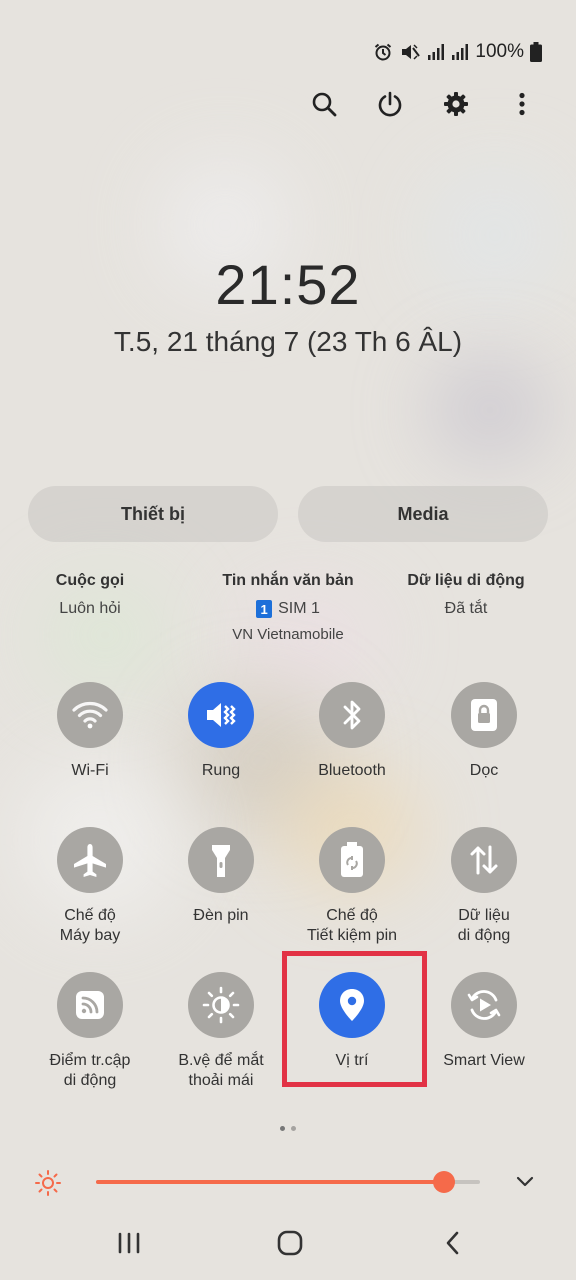 The image size is (576, 1280). I want to click on flashlight-icon, so click(221, 861).